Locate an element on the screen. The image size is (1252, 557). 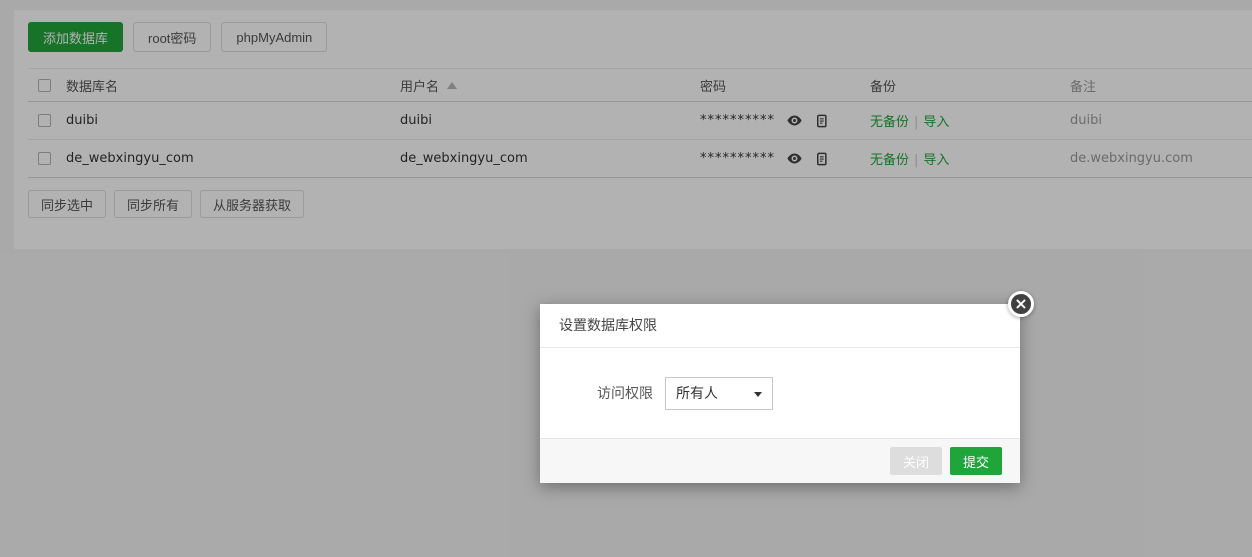
access-permission-select: 所有人 is located at coordinates (719, 393).